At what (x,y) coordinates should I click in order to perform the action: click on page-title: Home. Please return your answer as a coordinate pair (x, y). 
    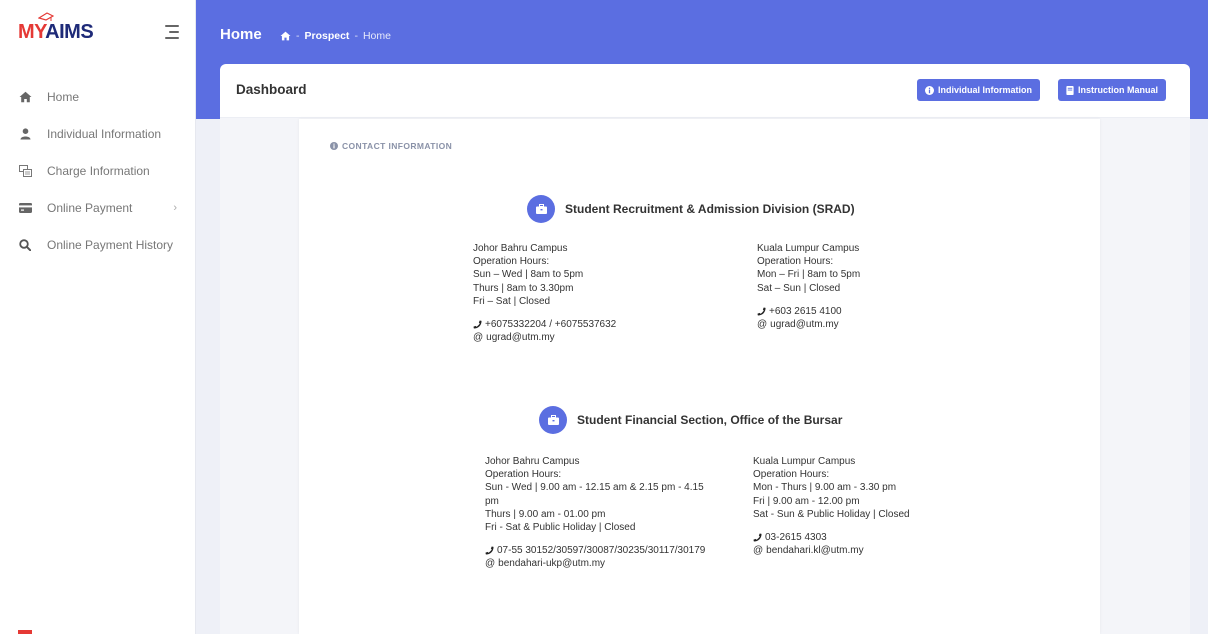
    Looking at the image, I should click on (241, 34).